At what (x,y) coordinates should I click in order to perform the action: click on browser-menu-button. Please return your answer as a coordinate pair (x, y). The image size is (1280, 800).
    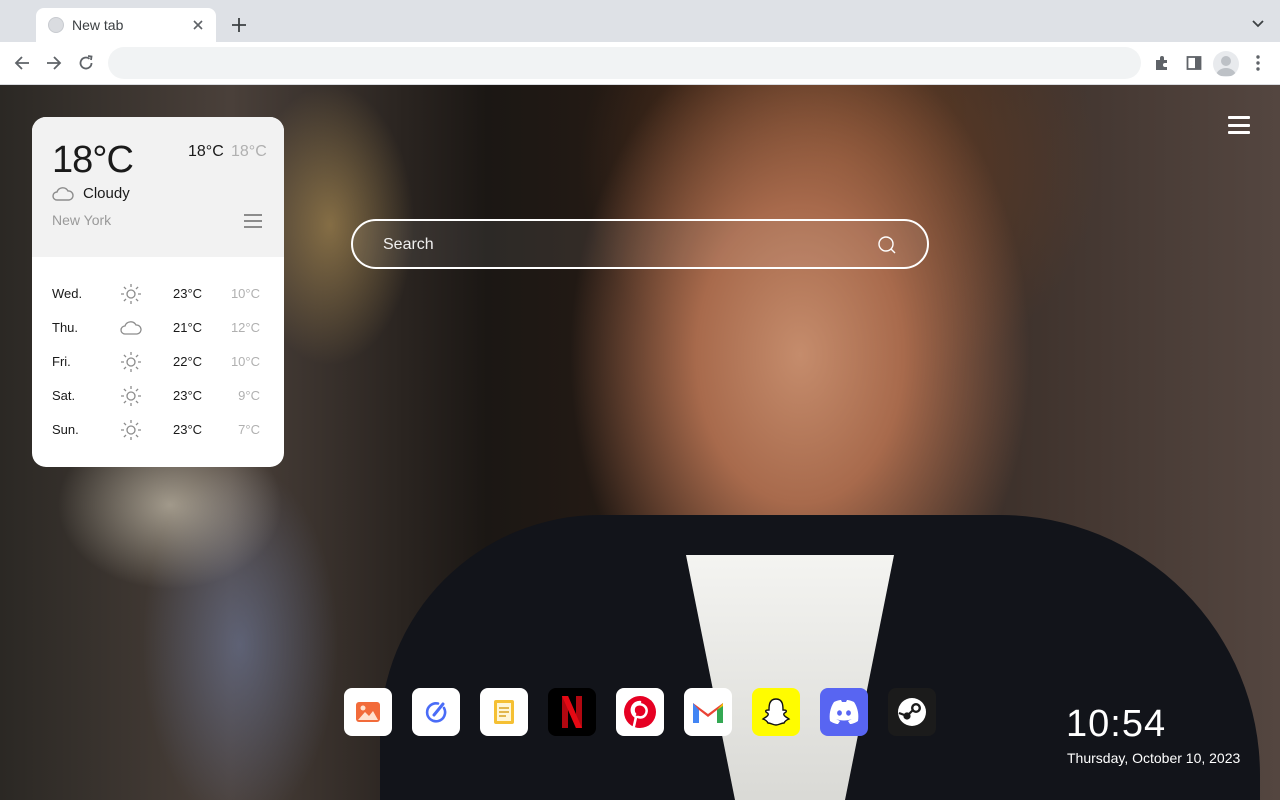
    Looking at the image, I should click on (1258, 63).